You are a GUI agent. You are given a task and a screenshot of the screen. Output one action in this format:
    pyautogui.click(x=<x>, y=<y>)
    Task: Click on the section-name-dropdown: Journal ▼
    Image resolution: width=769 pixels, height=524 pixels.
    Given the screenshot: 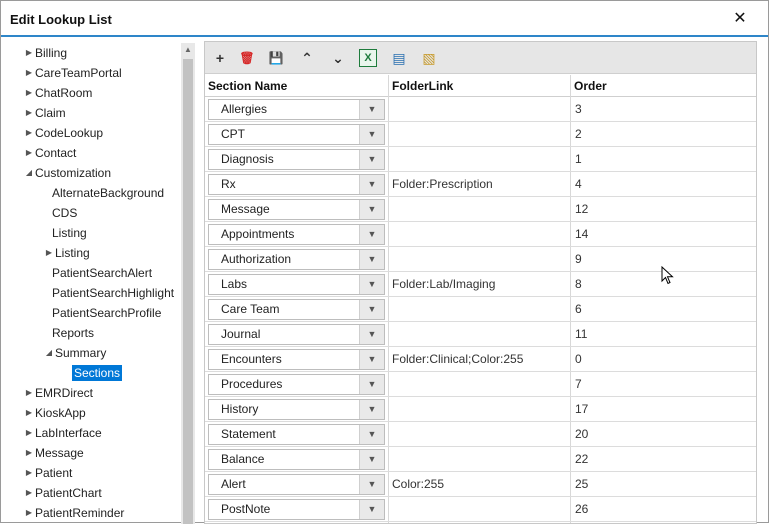 What is the action you would take?
    pyautogui.click(x=296, y=334)
    